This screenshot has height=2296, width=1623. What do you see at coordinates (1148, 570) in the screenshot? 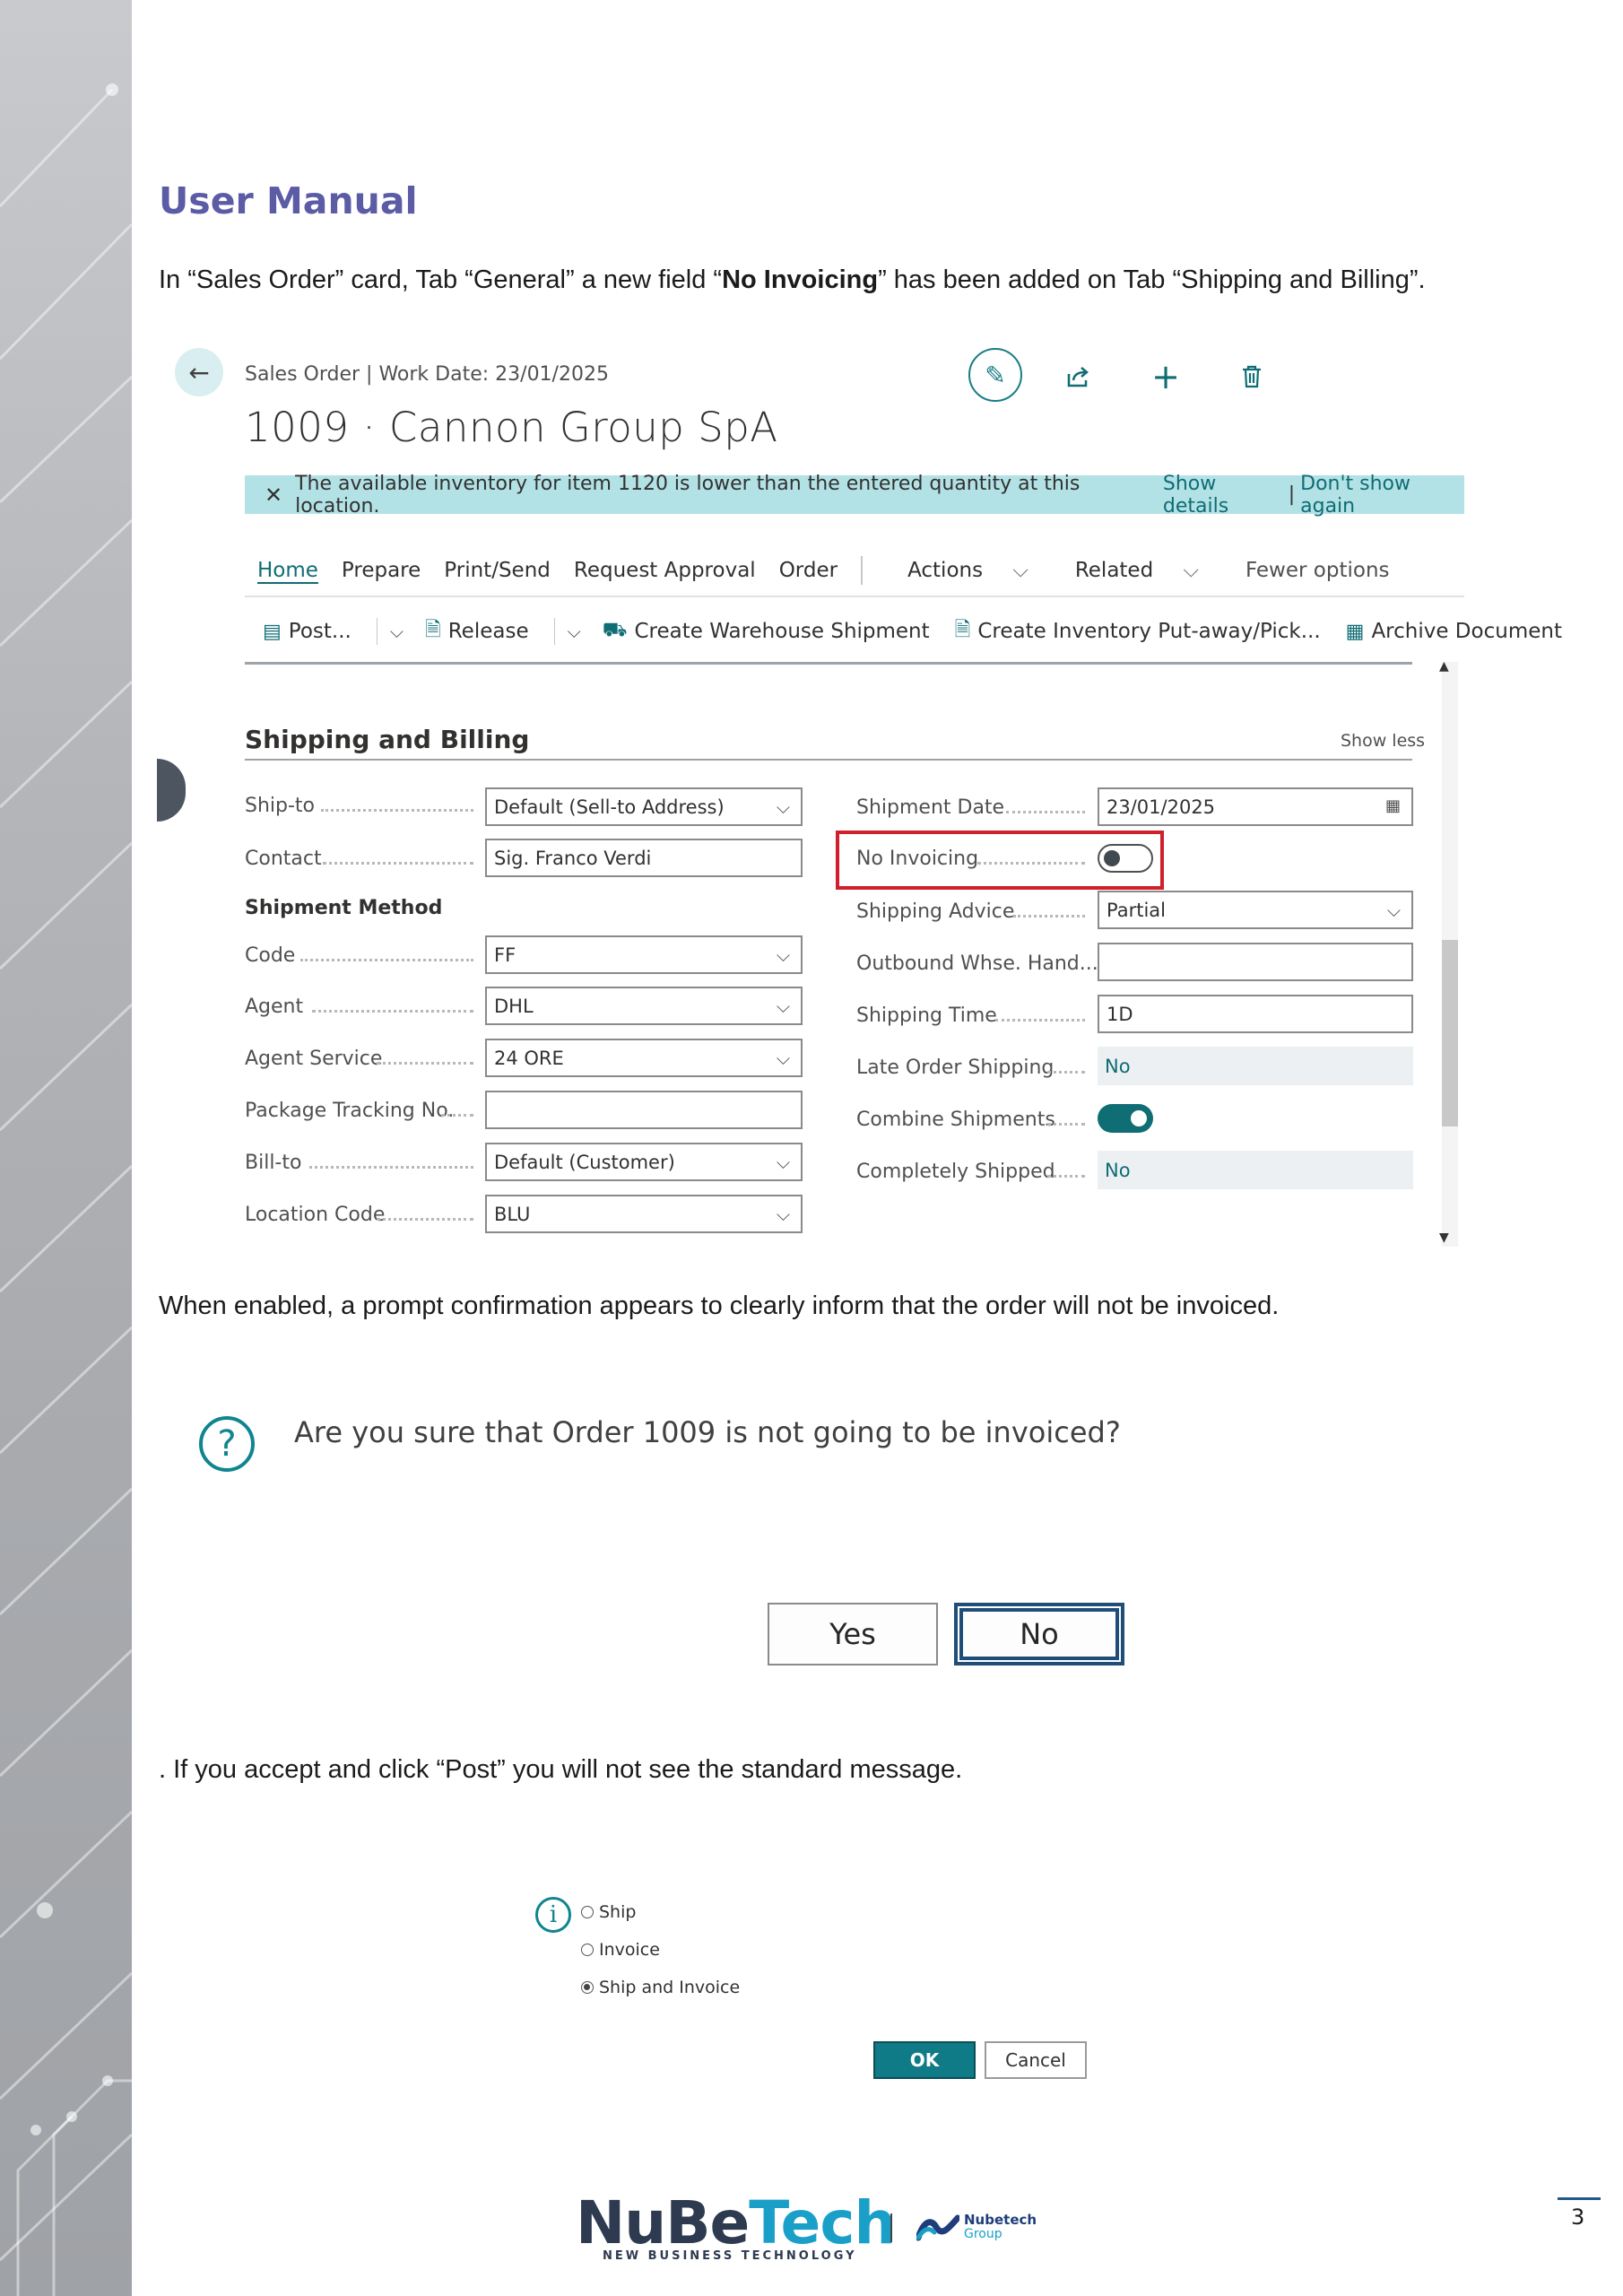
I see `related-menu: Related ⌵` at bounding box center [1148, 570].